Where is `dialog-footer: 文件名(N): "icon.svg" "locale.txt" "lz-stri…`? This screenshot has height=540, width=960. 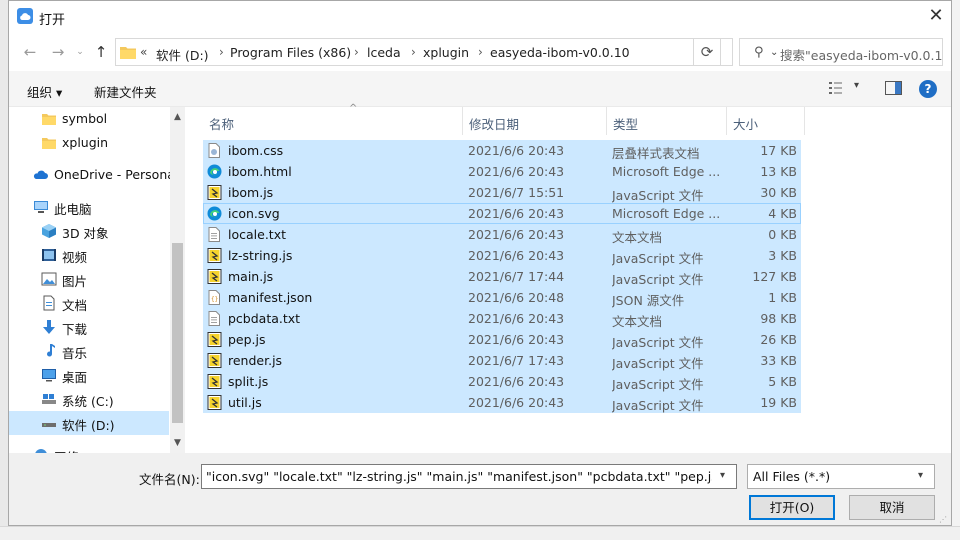 dialog-footer: 文件名(N): "icon.svg" "locale.txt" "lz-stri… is located at coordinates (480, 489).